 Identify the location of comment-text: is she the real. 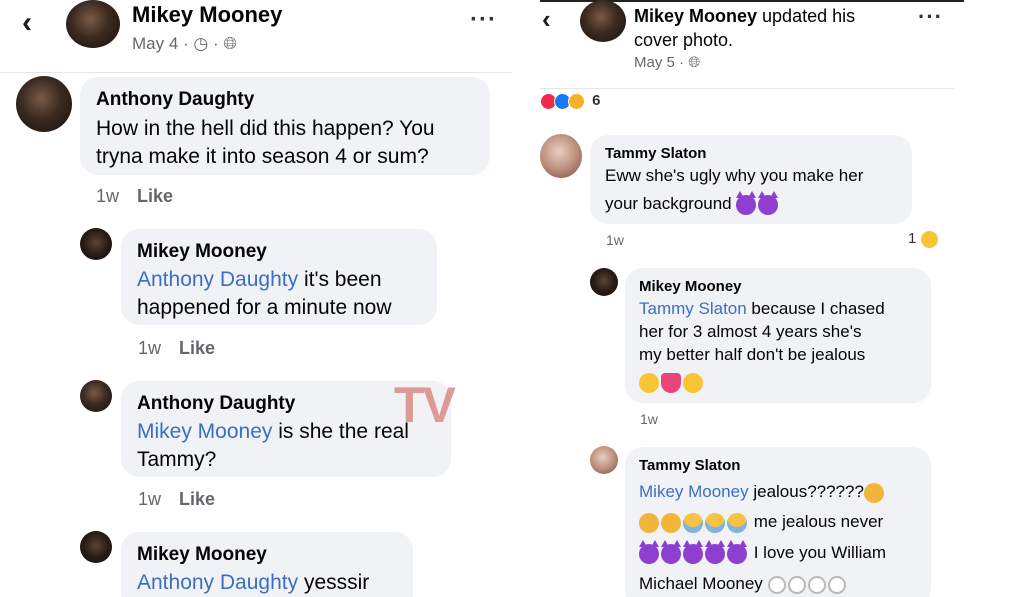
(340, 431).